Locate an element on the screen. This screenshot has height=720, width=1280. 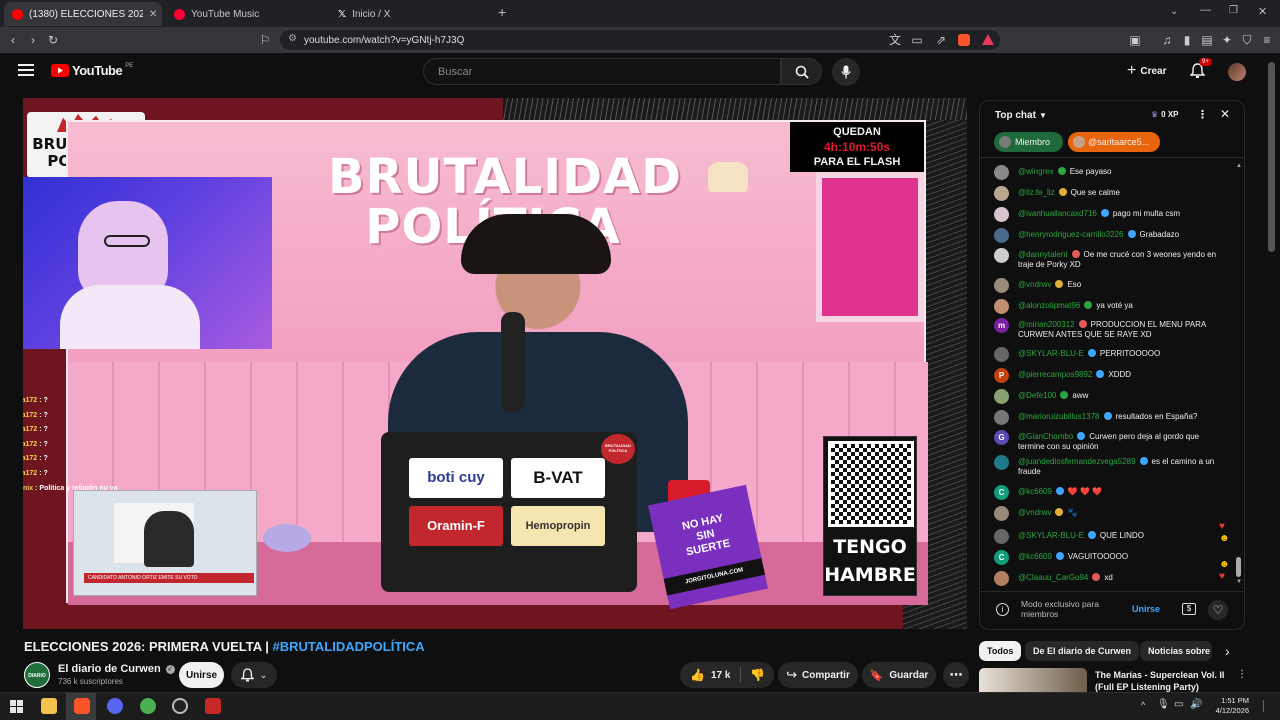
video-title-hashtag: #BRUTALIDADPOLÍTICA is located at coordinates (349, 646).